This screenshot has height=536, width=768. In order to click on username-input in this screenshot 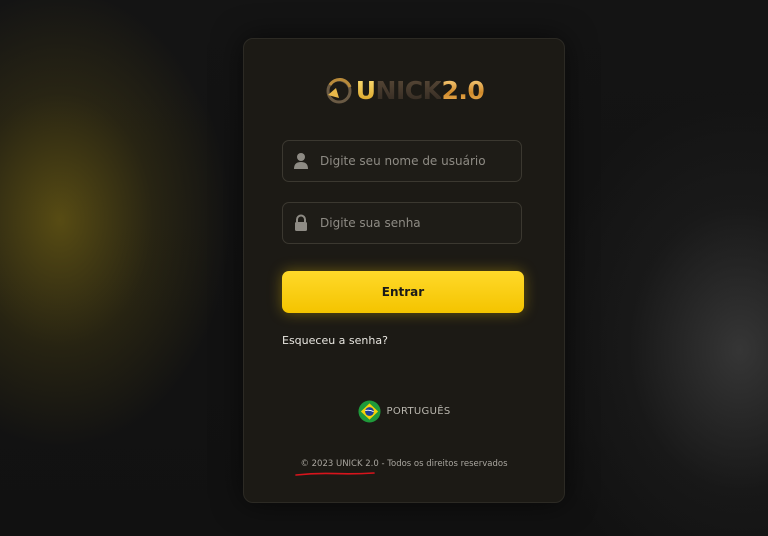, I will do `click(417, 161)`.